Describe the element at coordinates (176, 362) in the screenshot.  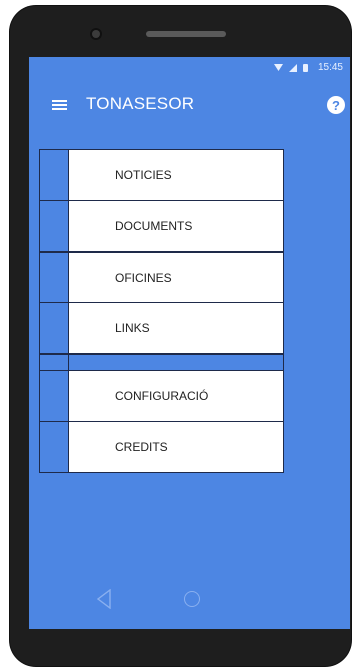
I see `separator-fill` at that location.